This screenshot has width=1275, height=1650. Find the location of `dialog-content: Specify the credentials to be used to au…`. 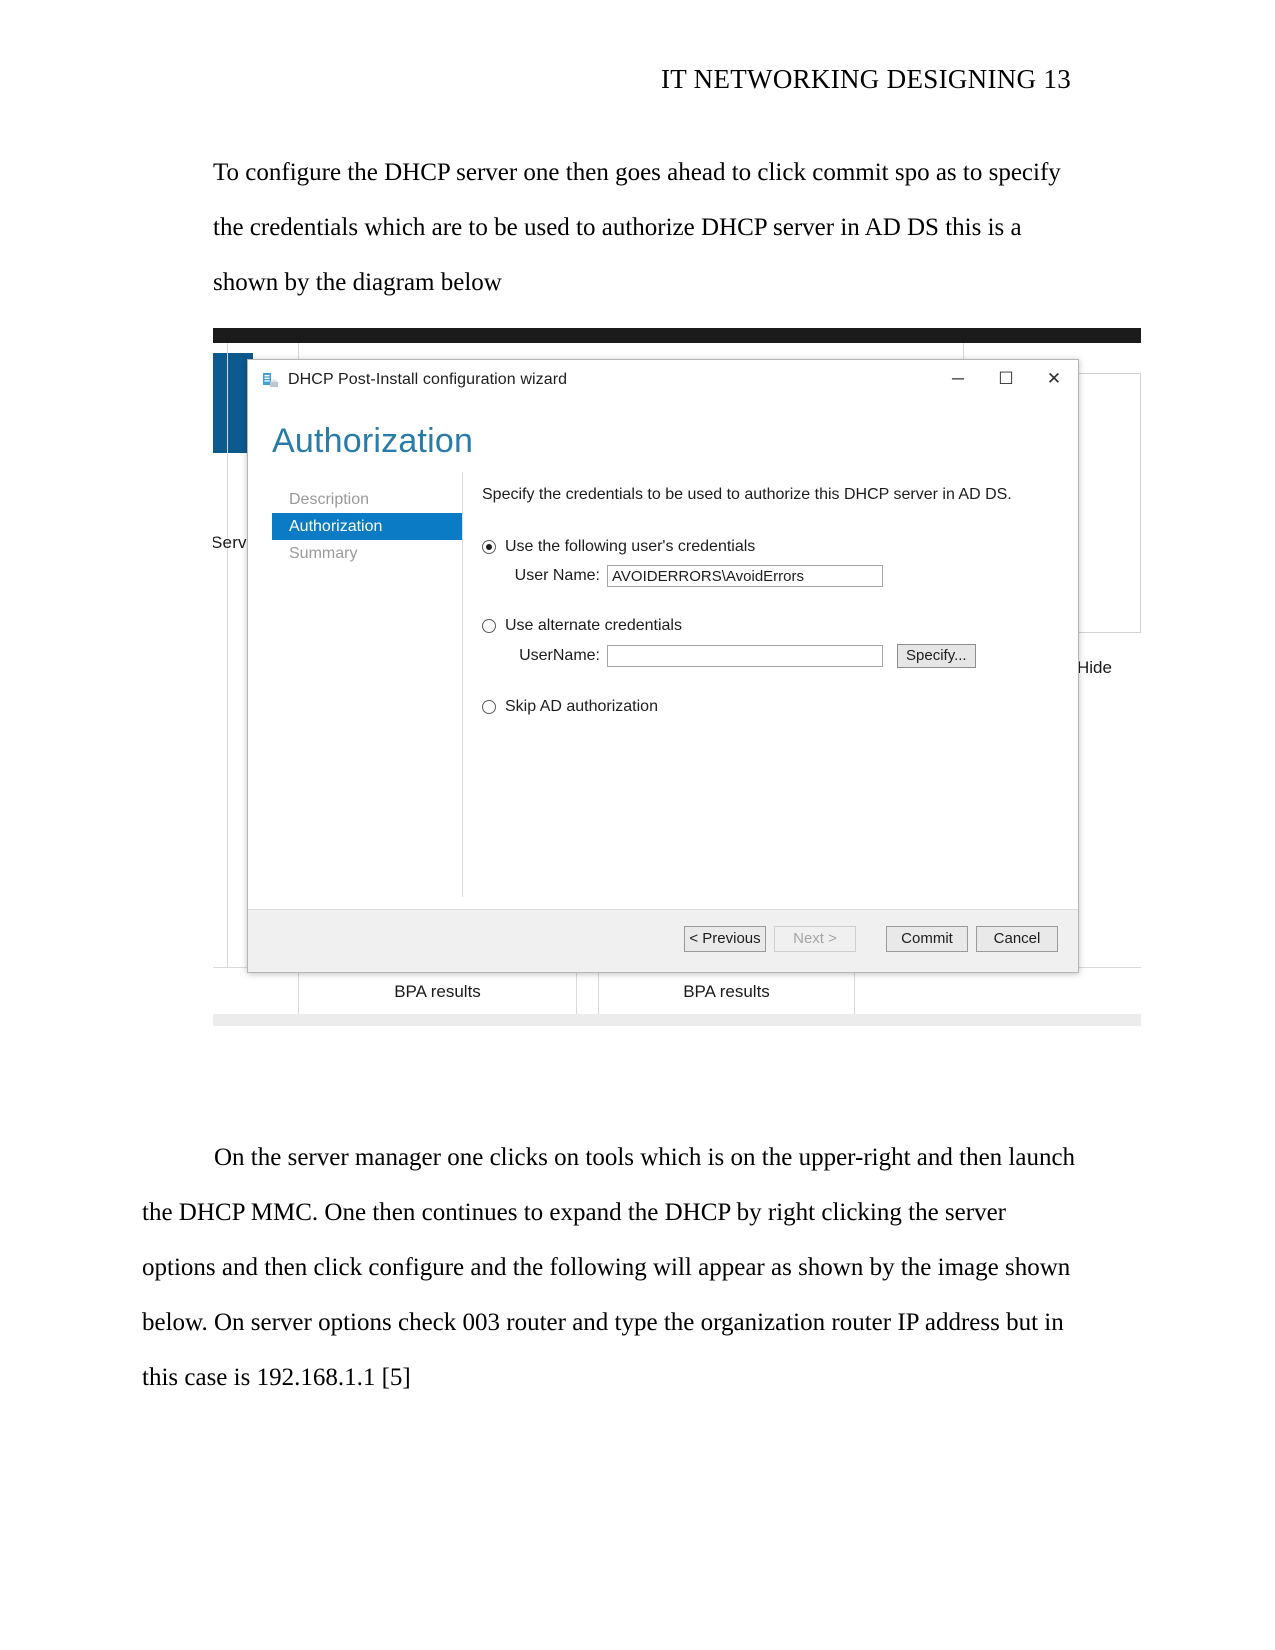

dialog-content: Specify the credentials to be used to au… is located at coordinates (773, 605).